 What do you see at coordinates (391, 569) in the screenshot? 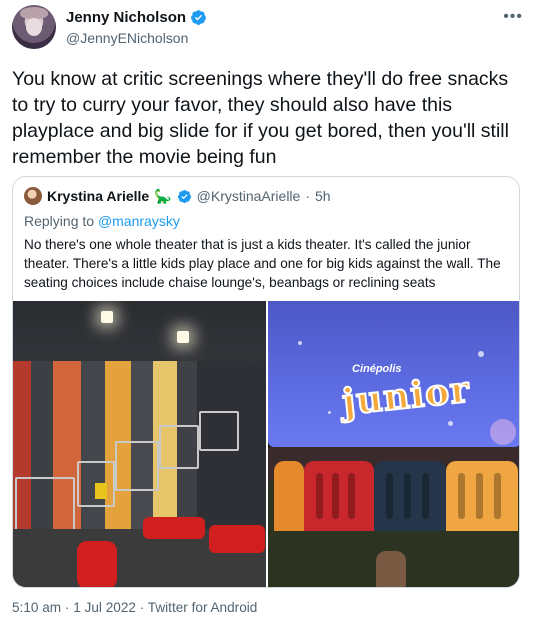
I see `shoes` at bounding box center [391, 569].